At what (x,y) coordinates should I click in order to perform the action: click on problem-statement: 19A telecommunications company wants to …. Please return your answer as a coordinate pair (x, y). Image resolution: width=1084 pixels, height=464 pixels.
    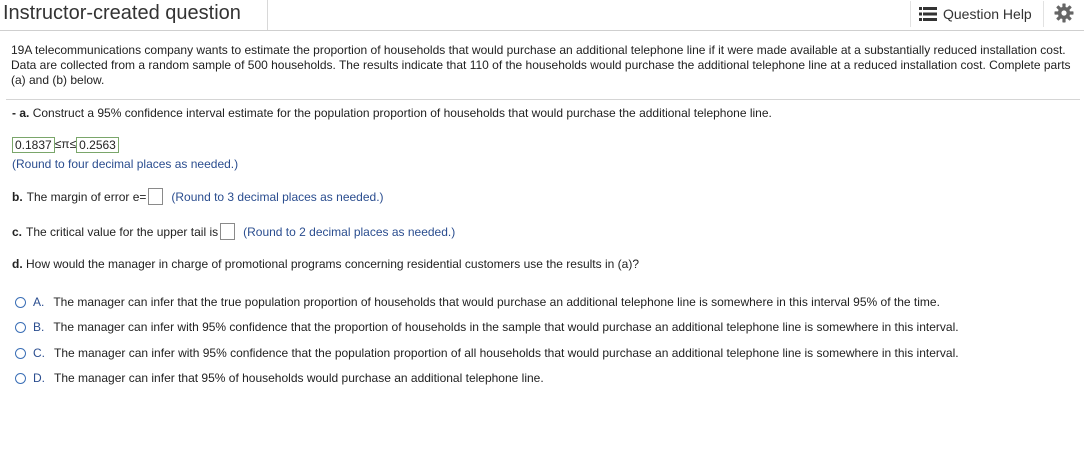
    Looking at the image, I should click on (541, 65).